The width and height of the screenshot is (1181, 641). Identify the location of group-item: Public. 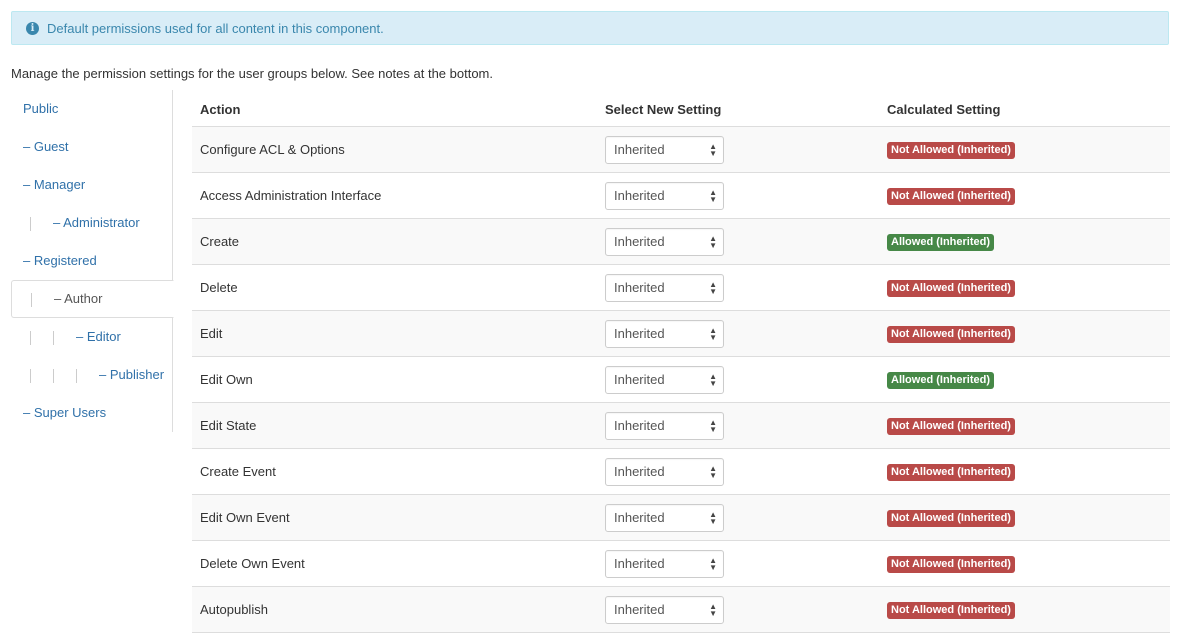
(92, 109).